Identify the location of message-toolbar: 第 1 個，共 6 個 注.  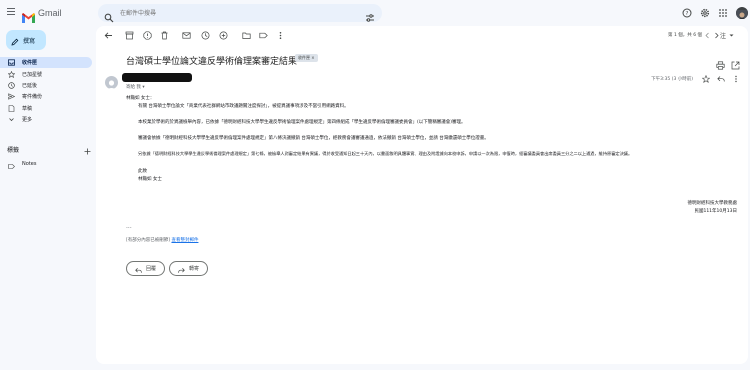
(422, 35).